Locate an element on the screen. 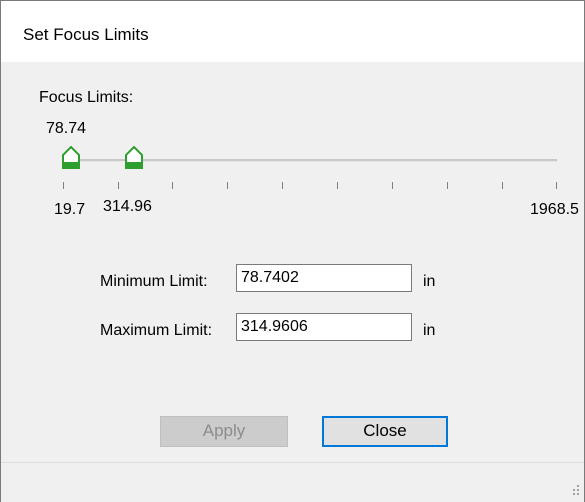 The image size is (585, 502). resize-grip-icon is located at coordinates (575, 490).